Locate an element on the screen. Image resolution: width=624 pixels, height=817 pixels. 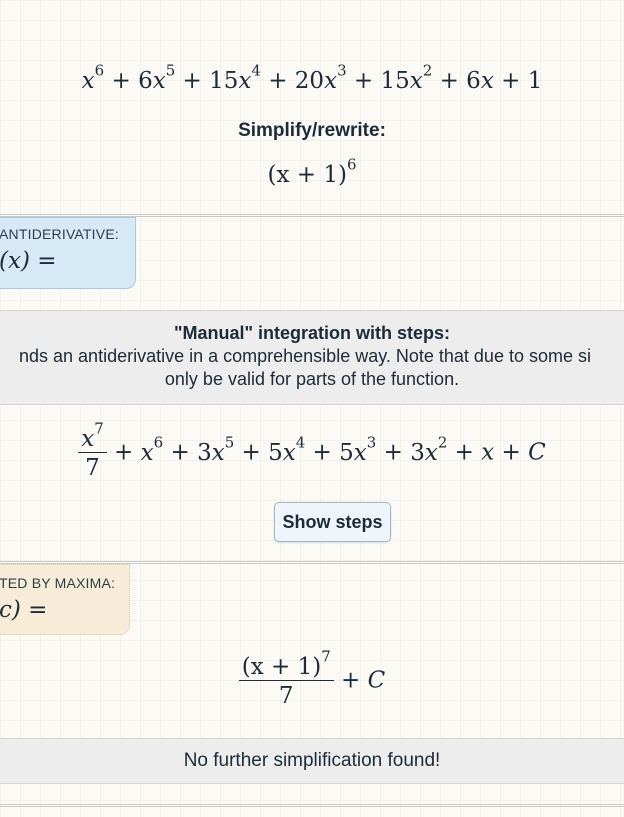
term: 3x2 is located at coordinates (429, 449).